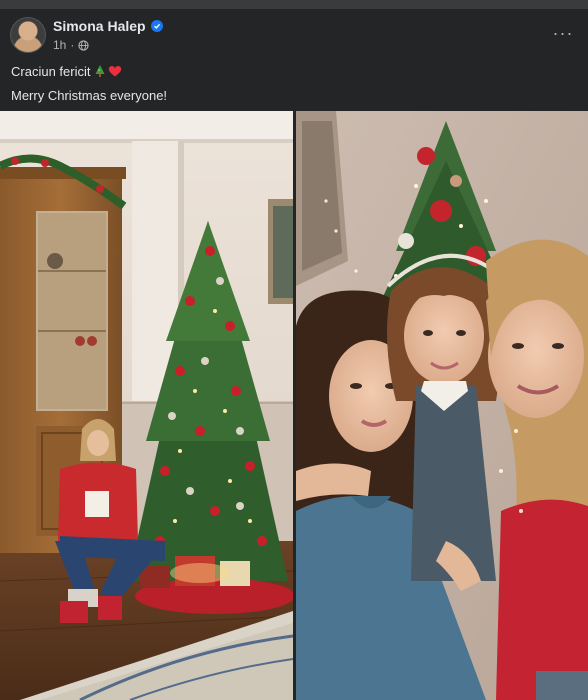 Image resolution: width=588 pixels, height=700 pixels. Describe the element at coordinates (28, 35) in the screenshot. I see `author-avatar` at that location.